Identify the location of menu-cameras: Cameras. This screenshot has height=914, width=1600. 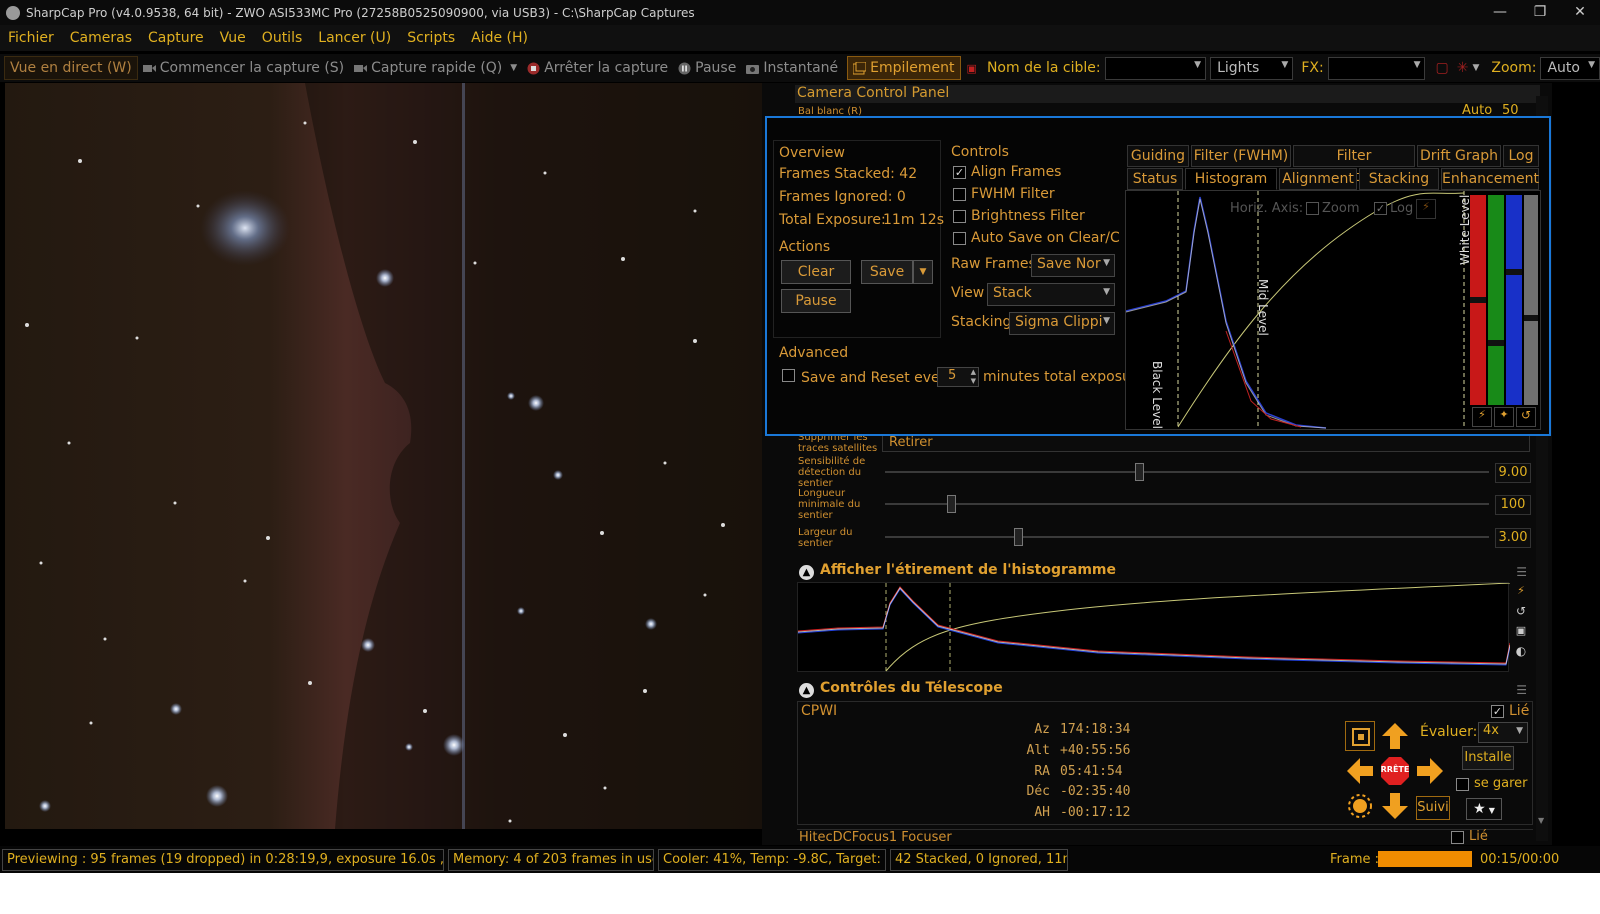
(101, 38).